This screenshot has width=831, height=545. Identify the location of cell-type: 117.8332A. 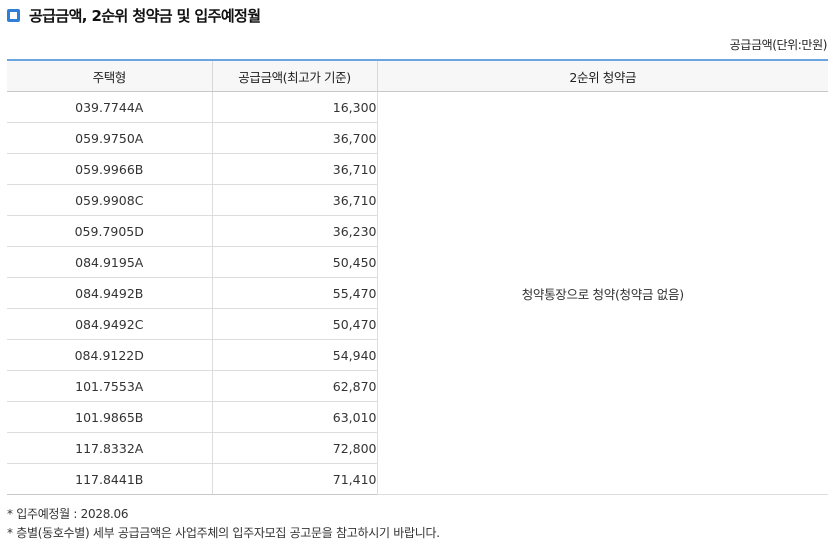
(109, 448).